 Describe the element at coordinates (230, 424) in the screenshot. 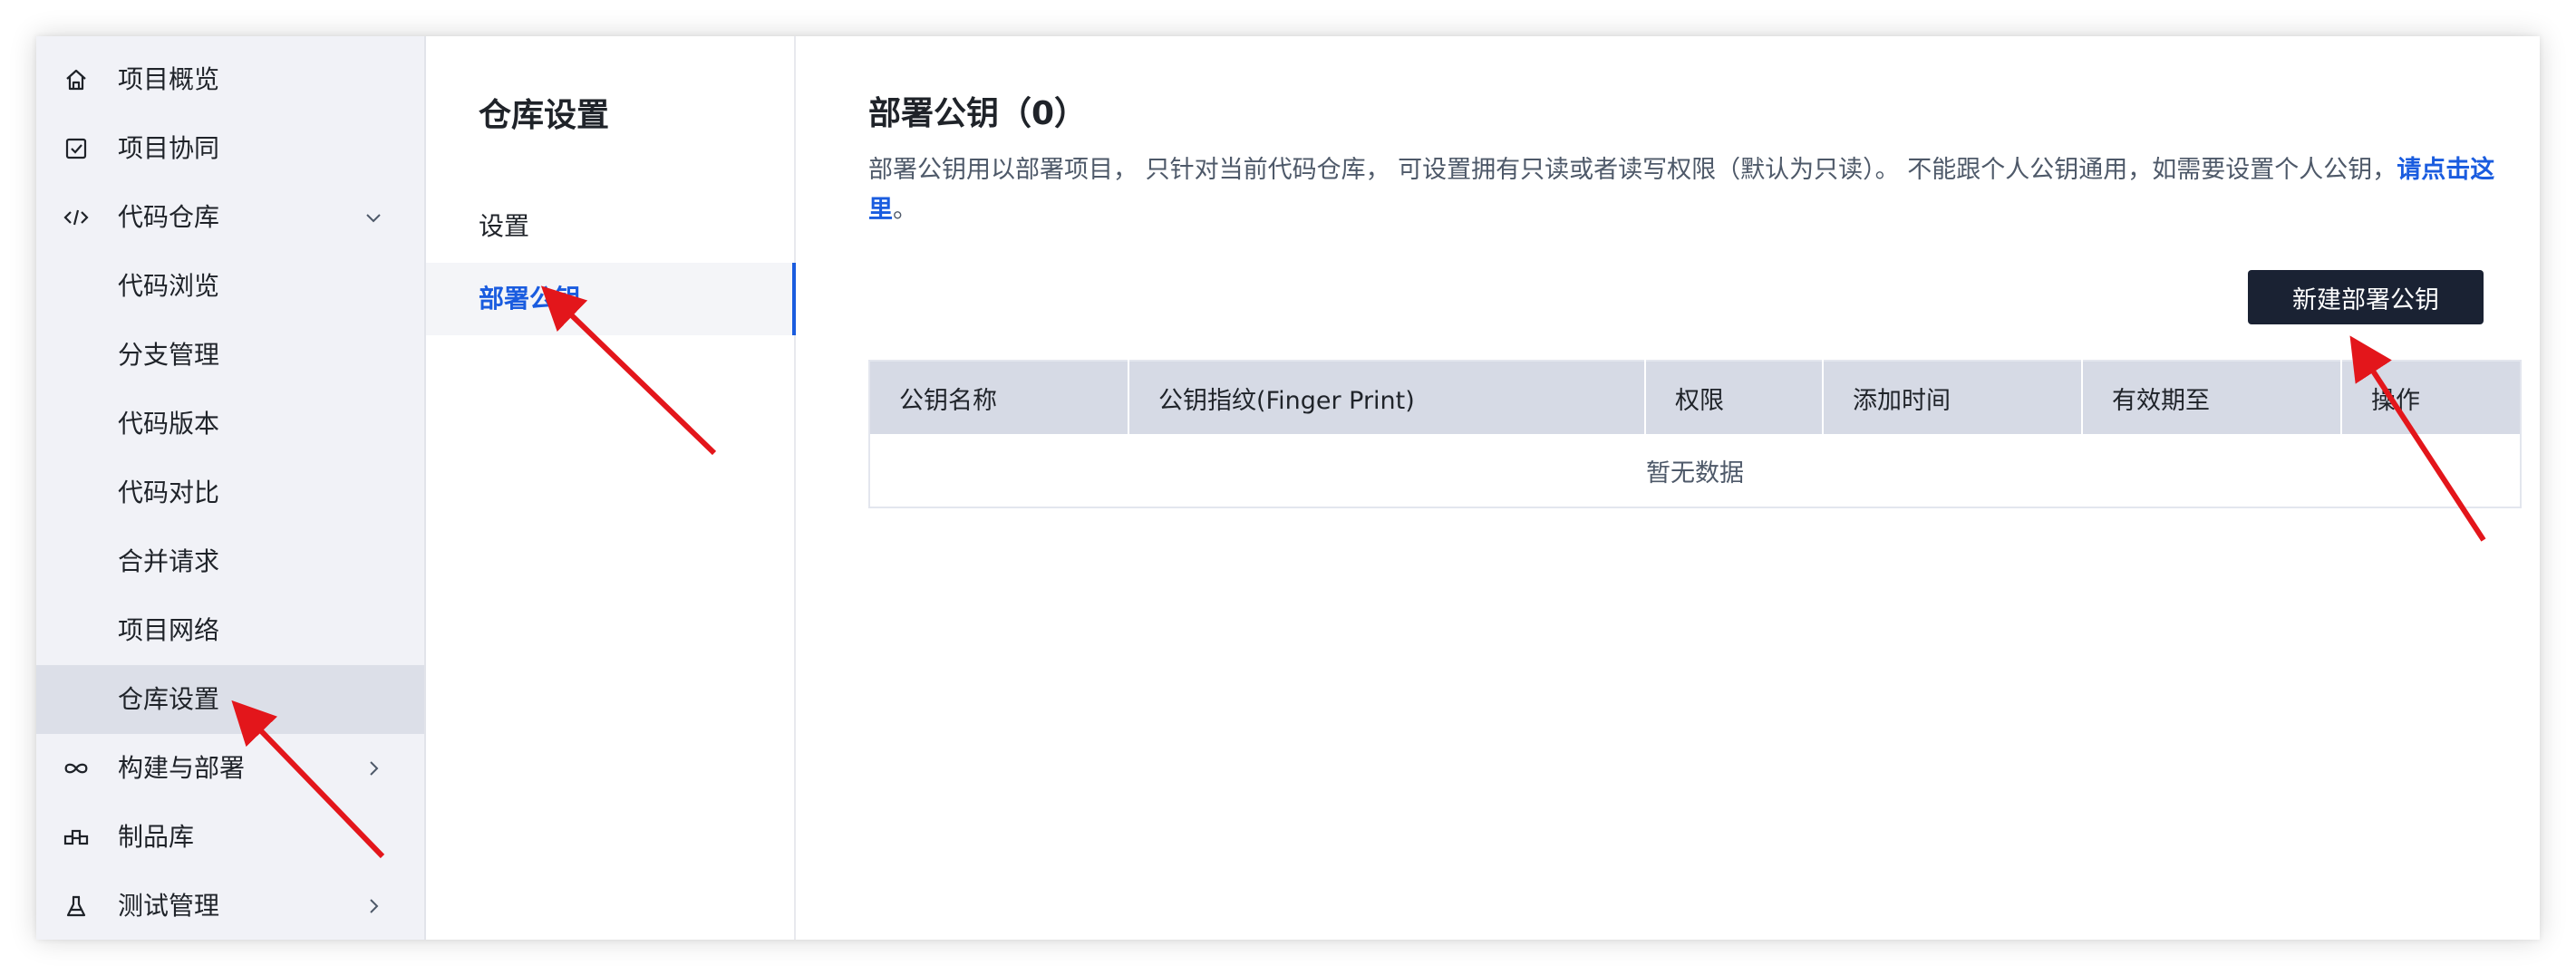

I see `sidebar-item-versions: 代码版本` at that location.